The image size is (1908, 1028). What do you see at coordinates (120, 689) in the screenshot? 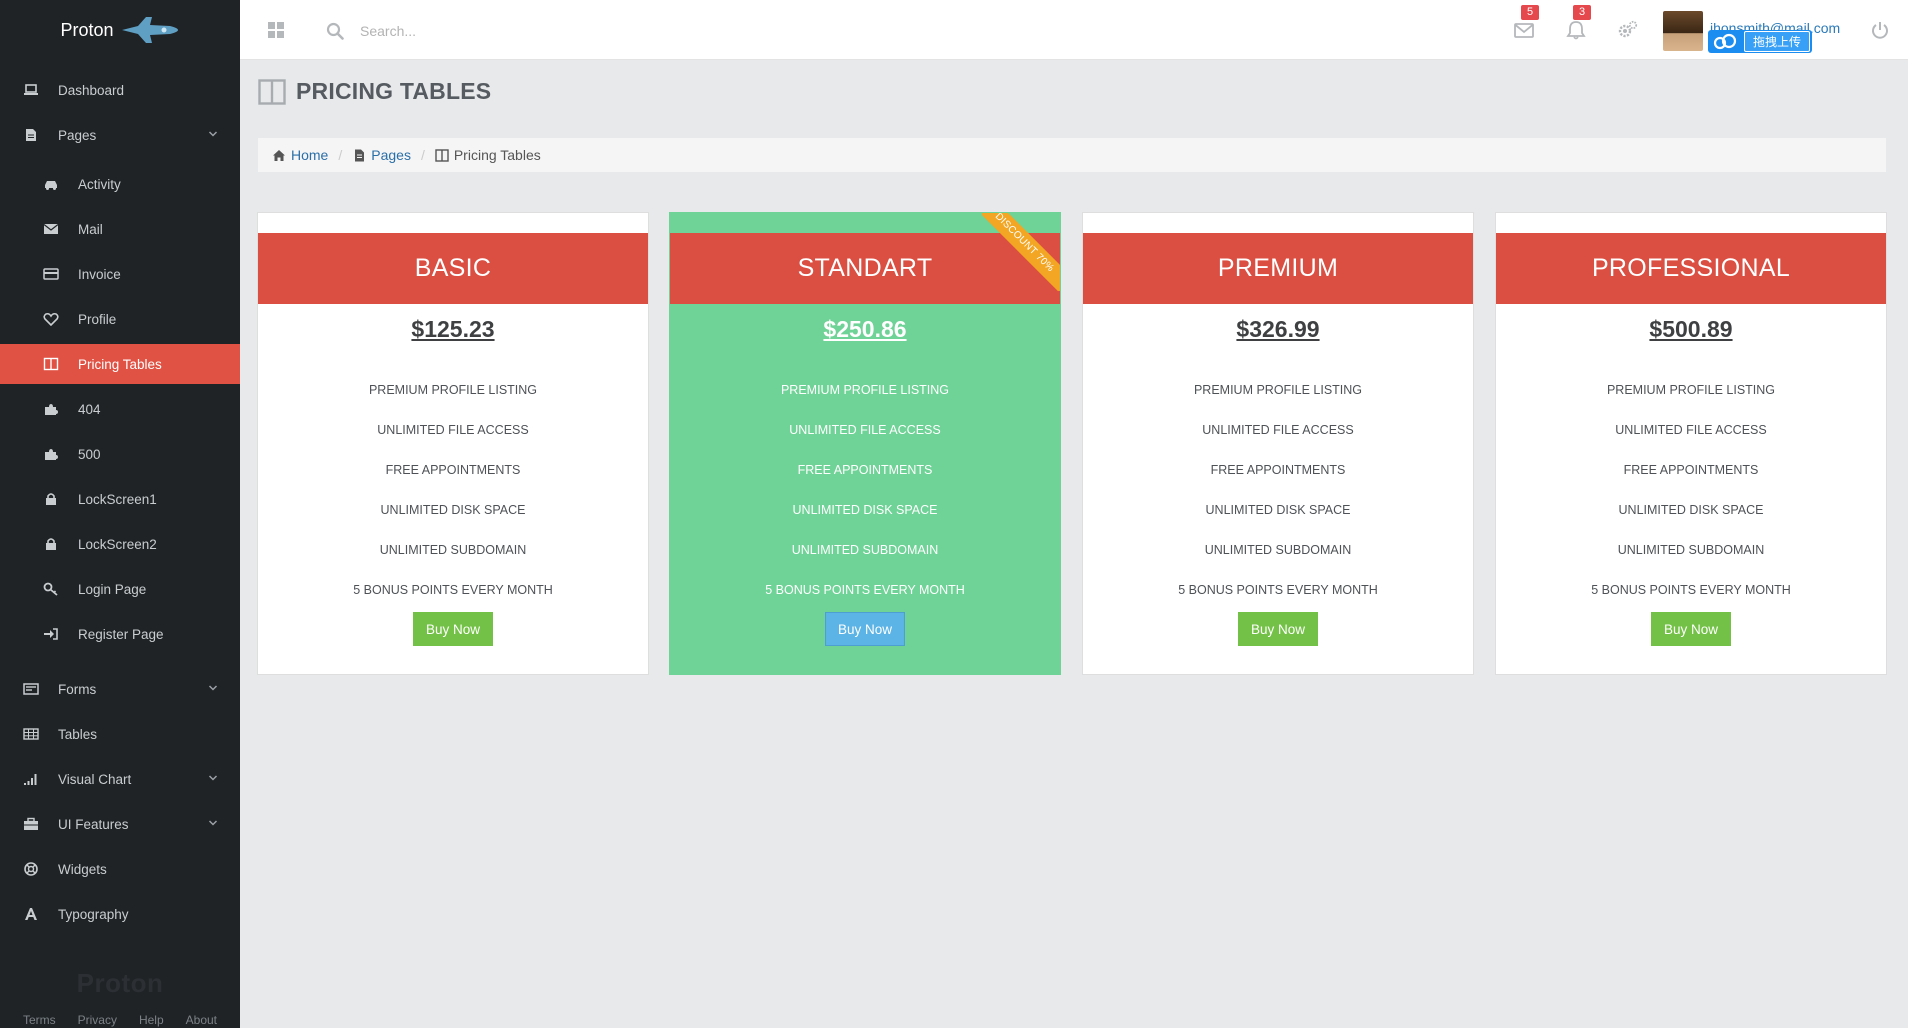
I see `sidebar-item-forms: Forms` at bounding box center [120, 689].